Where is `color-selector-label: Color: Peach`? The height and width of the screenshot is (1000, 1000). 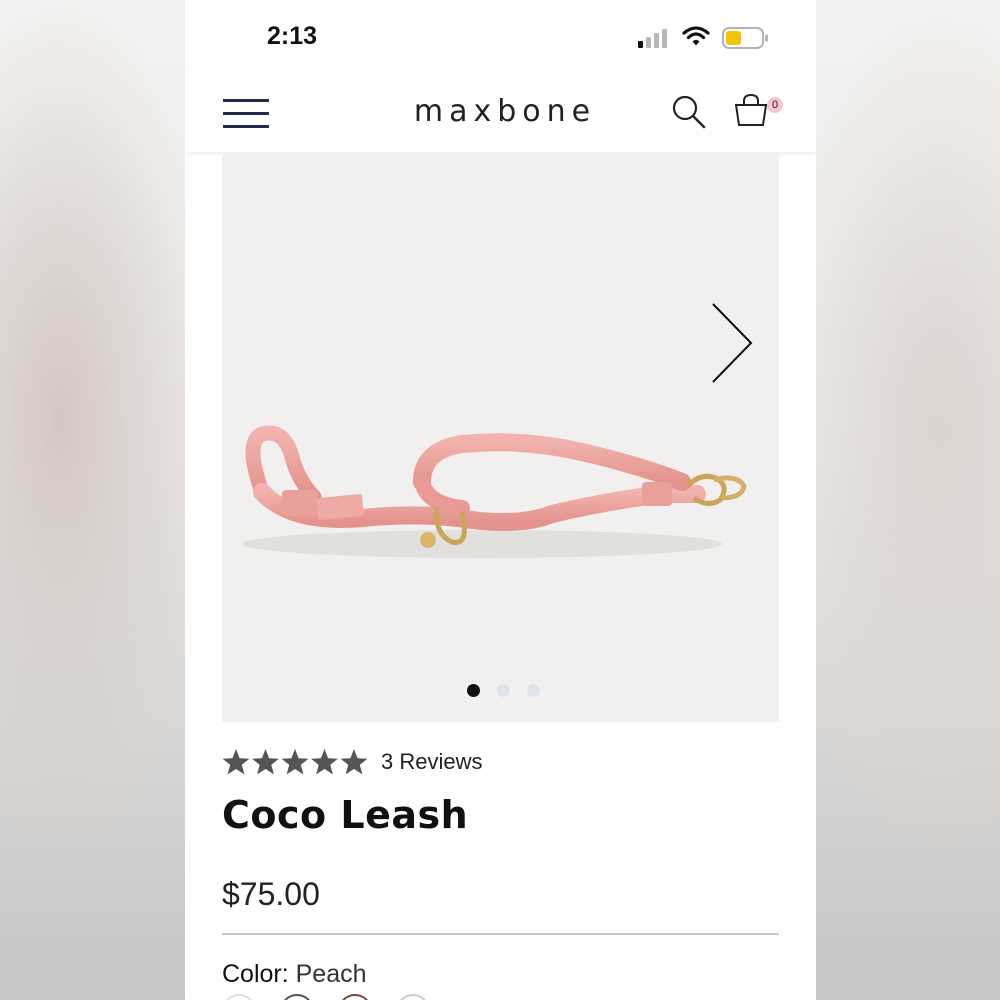
color-selector-label: Color: Peach is located at coordinates (294, 974).